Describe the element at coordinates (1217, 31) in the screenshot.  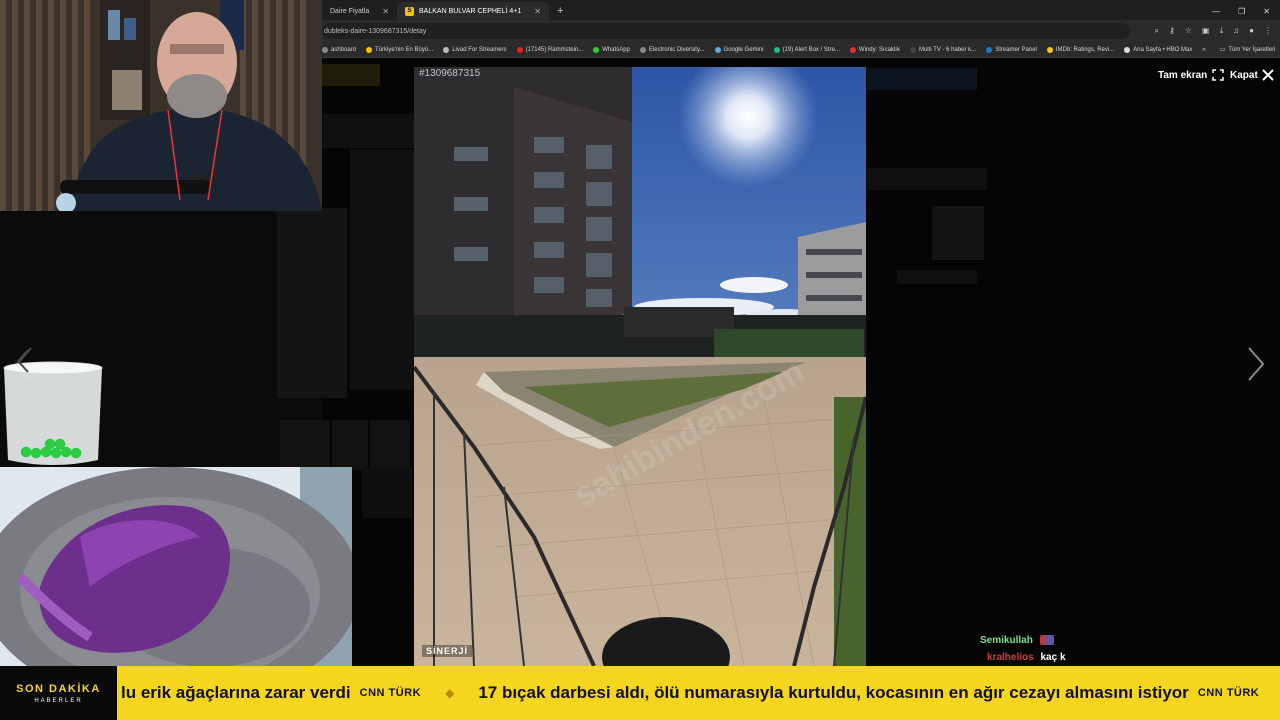
I see `address-bar-icons: ⌕ ⚷ ☆ ▣ ⤓ ♫ ● ⋮` at that location.